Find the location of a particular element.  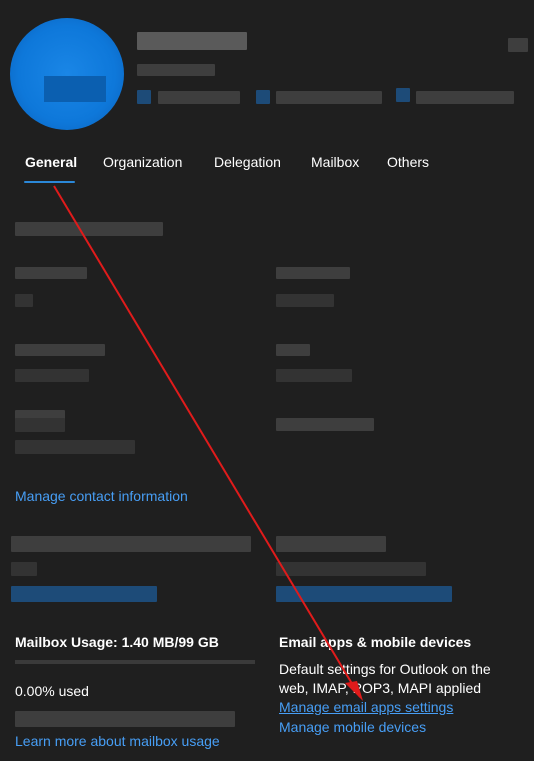

user-name-redacted is located at coordinates (192, 41).